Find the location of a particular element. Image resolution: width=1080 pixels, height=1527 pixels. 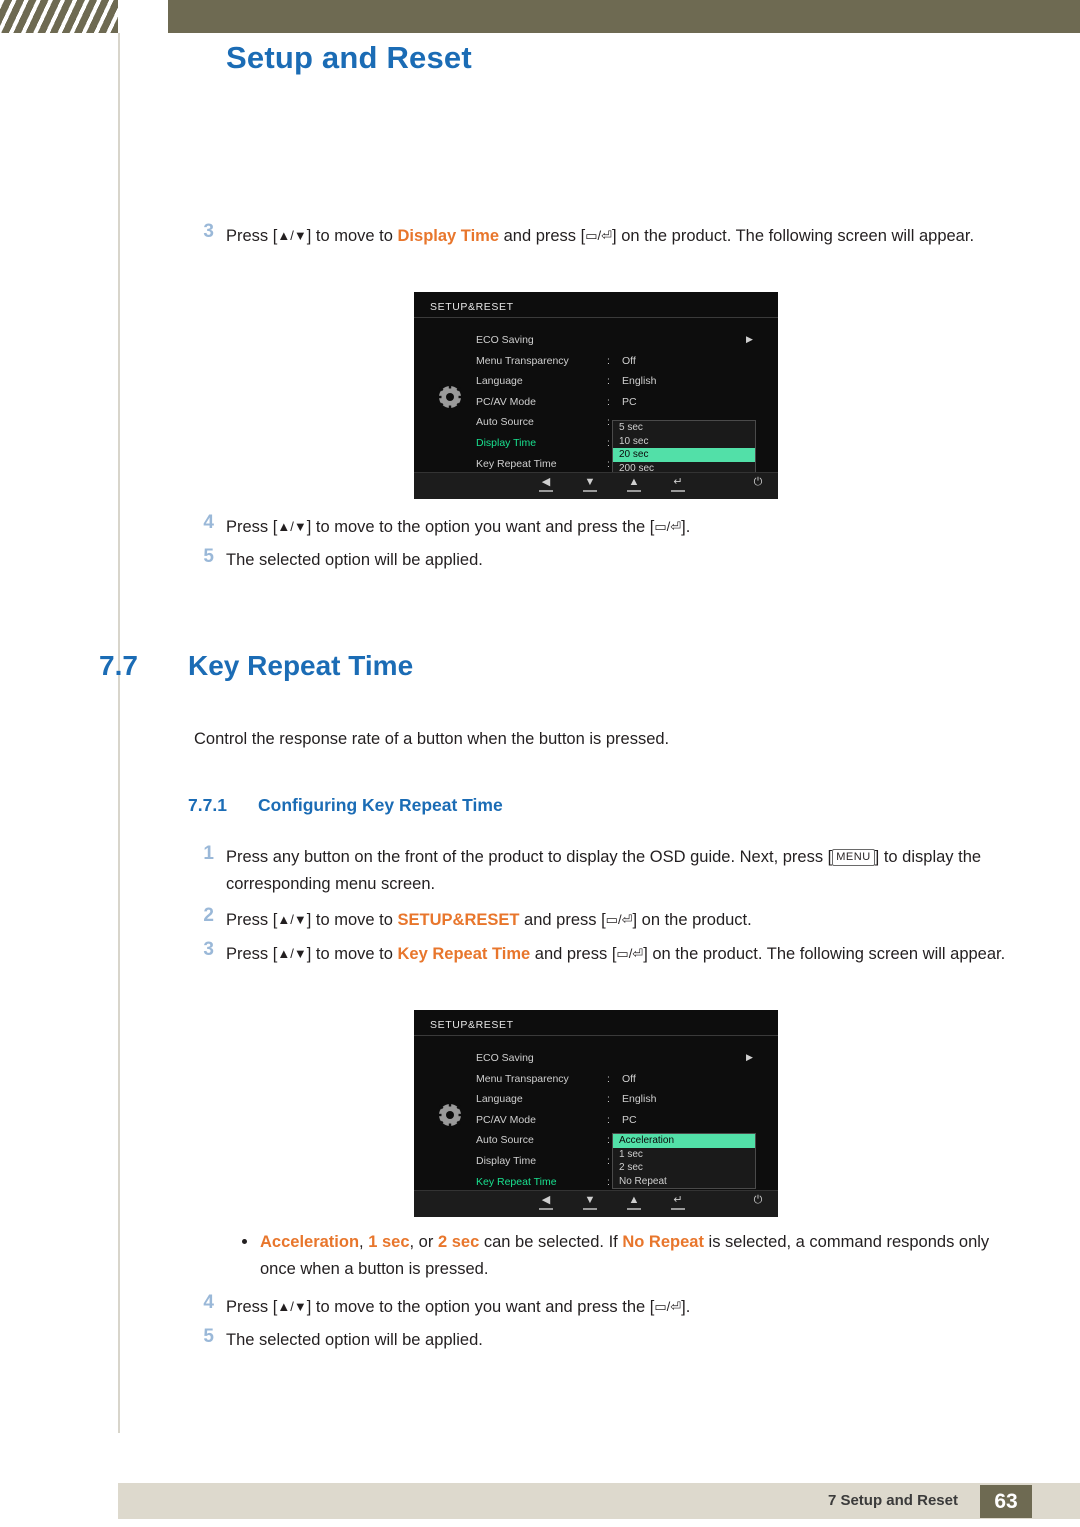

step3-target: Key Repeat Time is located at coordinates (464, 954).